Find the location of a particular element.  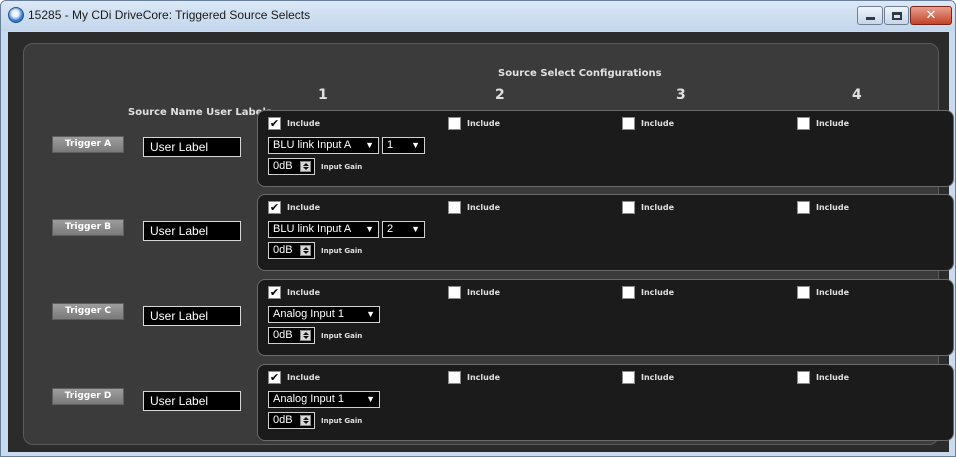

include-checkbox-b1: ✔ is located at coordinates (274, 207).